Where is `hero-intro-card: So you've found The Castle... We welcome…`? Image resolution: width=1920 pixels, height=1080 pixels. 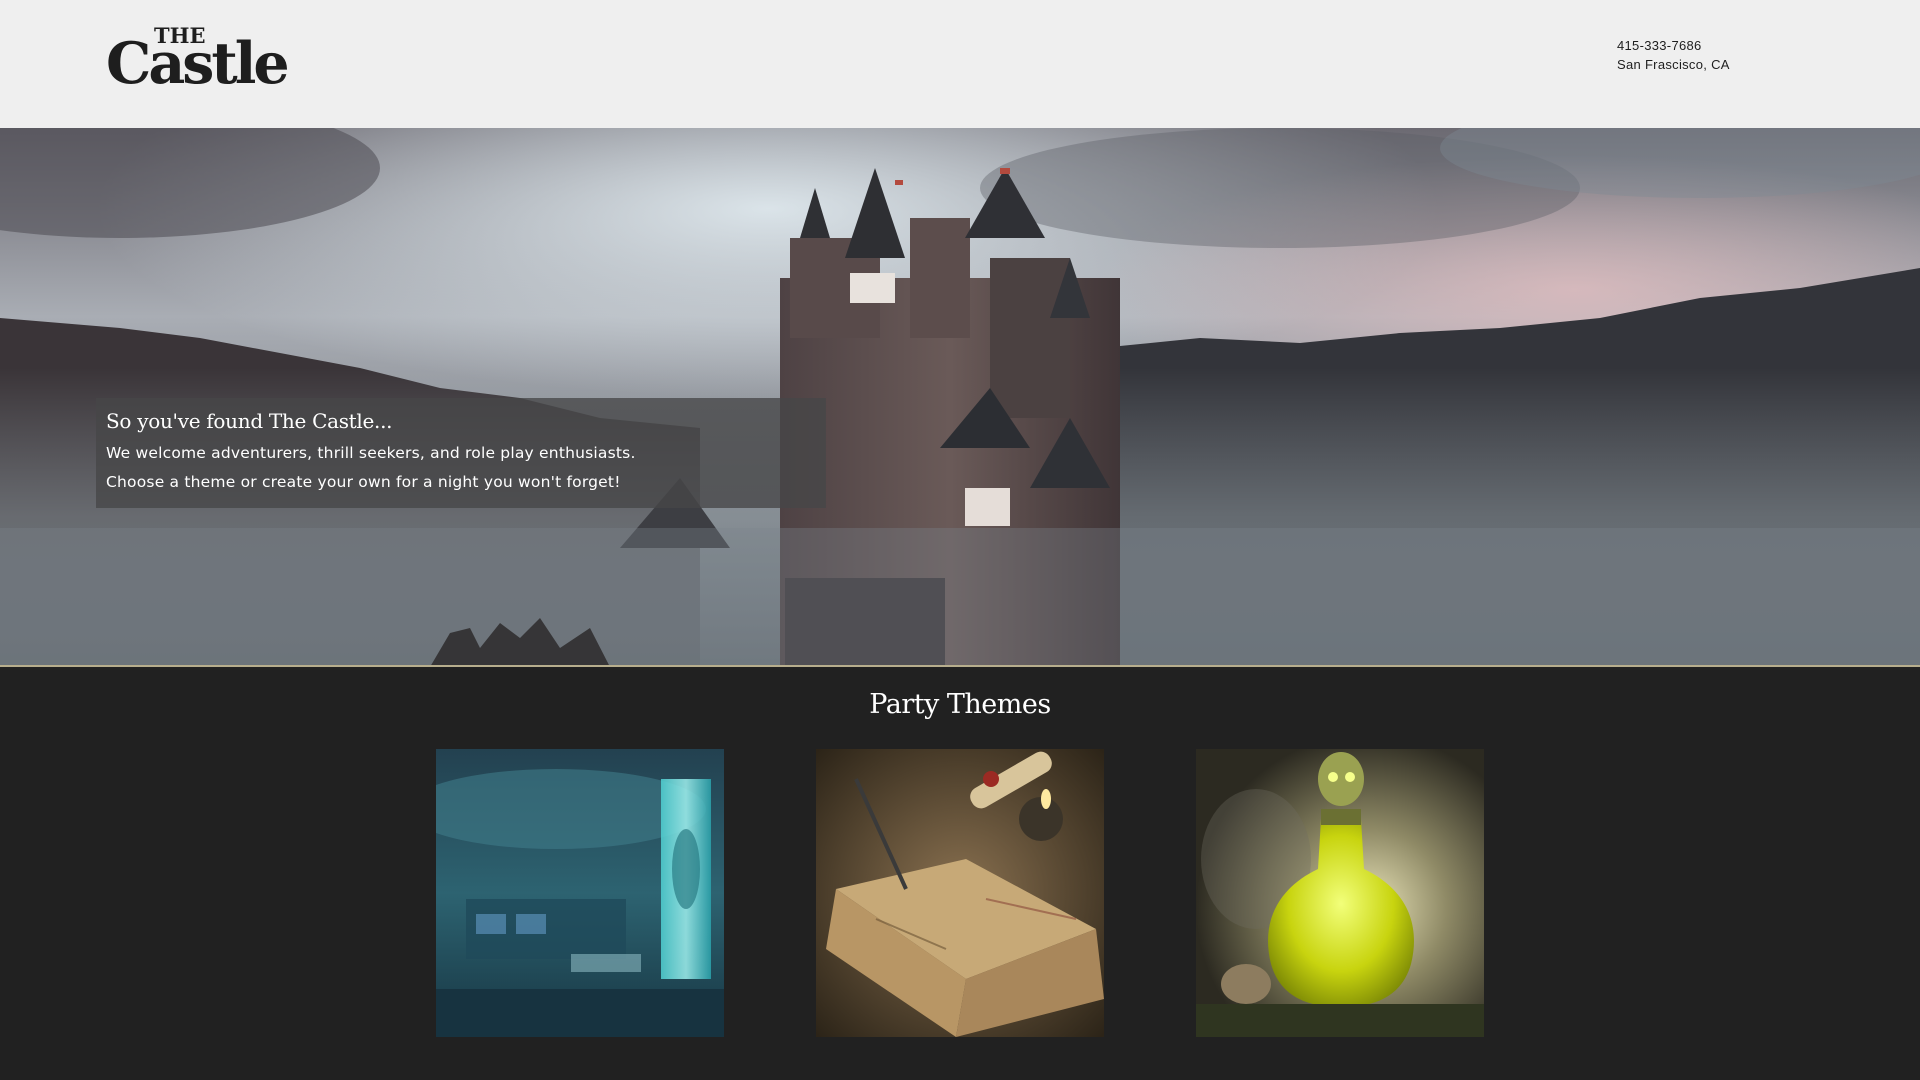 hero-intro-card: So you've found The Castle... We welcome… is located at coordinates (461, 453).